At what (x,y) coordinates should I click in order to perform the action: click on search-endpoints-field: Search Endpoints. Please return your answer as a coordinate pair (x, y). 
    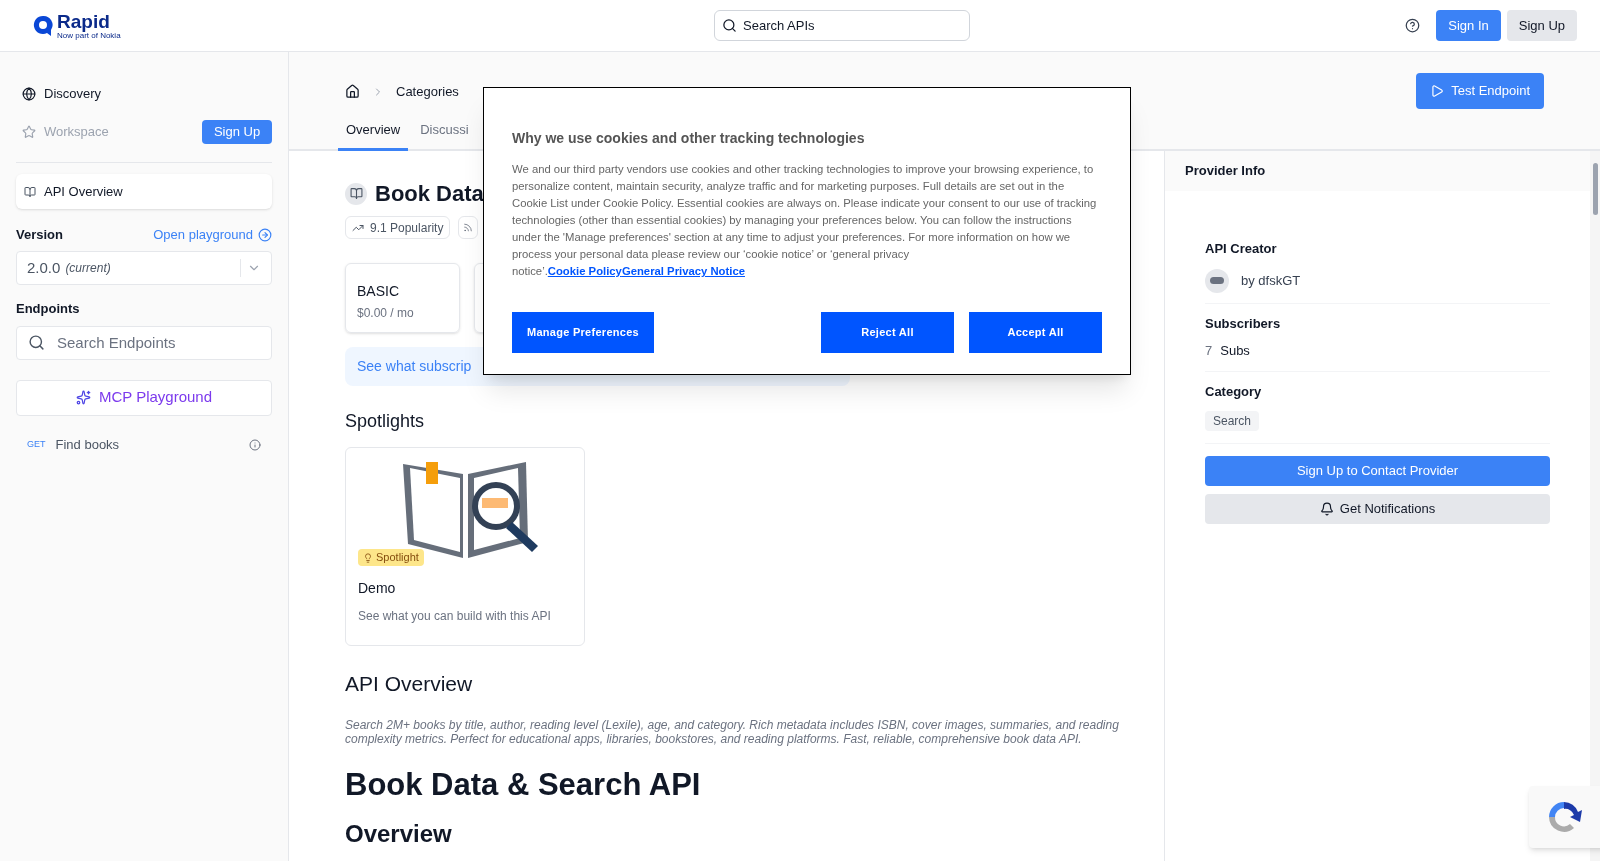
    Looking at the image, I should click on (144, 342).